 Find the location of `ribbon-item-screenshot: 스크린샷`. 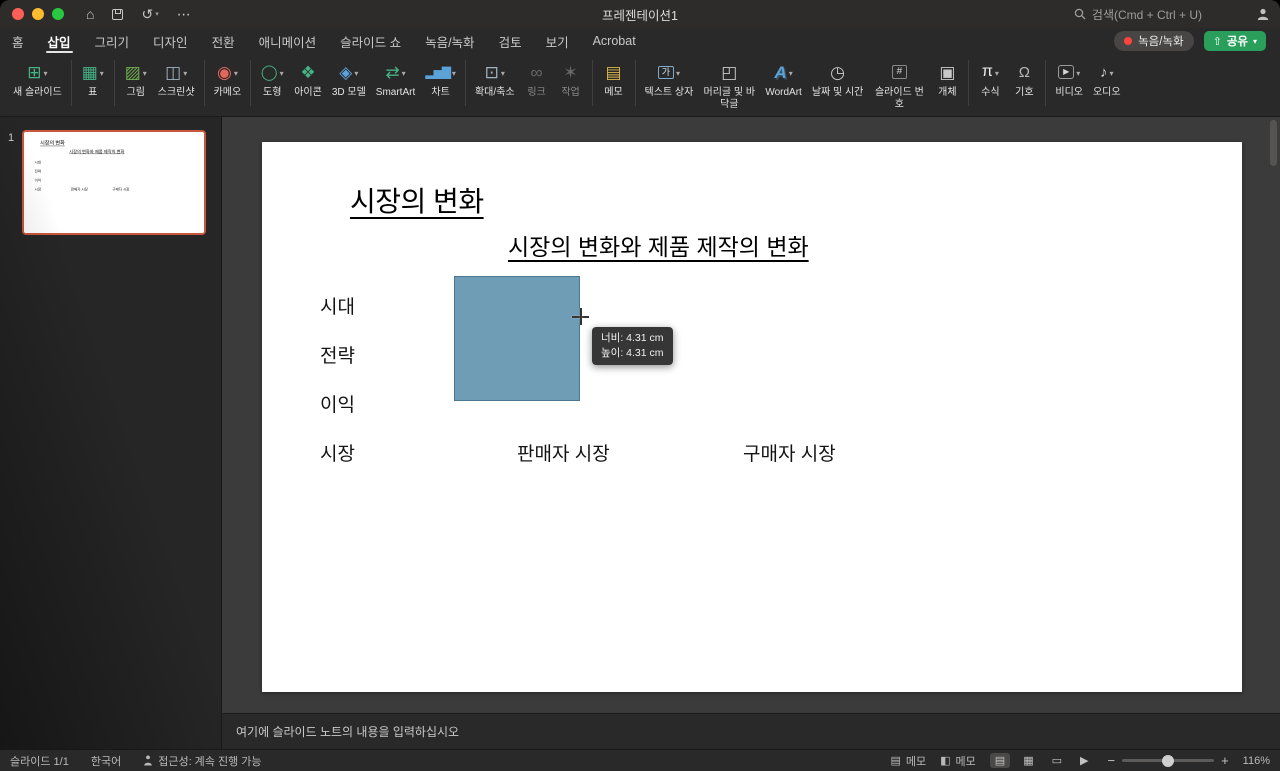

ribbon-item-screenshot: 스크린샷 is located at coordinates (176, 79).